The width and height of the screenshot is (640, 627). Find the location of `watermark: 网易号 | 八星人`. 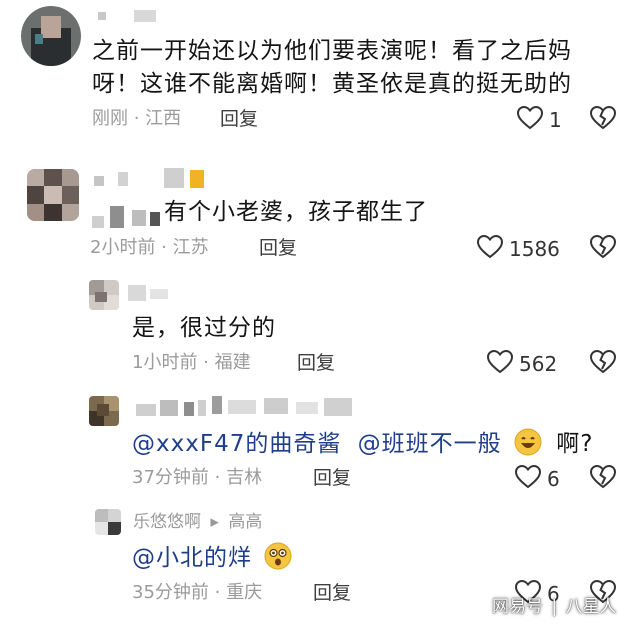

watermark: 网易号 | 八星人 is located at coordinates (554, 607).